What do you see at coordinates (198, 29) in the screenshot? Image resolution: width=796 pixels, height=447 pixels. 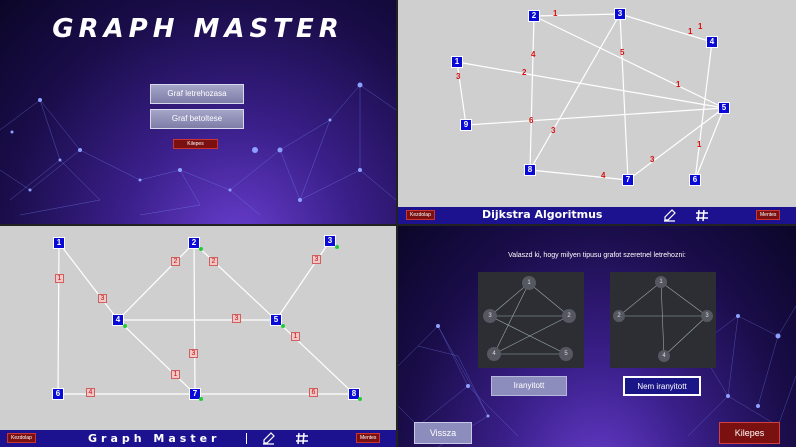 I see `app-title: GRAPH MASTER` at bounding box center [198, 29].